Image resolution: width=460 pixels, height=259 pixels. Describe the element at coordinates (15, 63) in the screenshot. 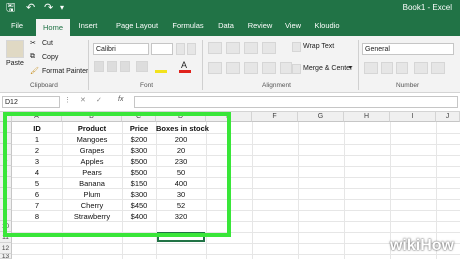

I see `paste-button: Paste` at that location.